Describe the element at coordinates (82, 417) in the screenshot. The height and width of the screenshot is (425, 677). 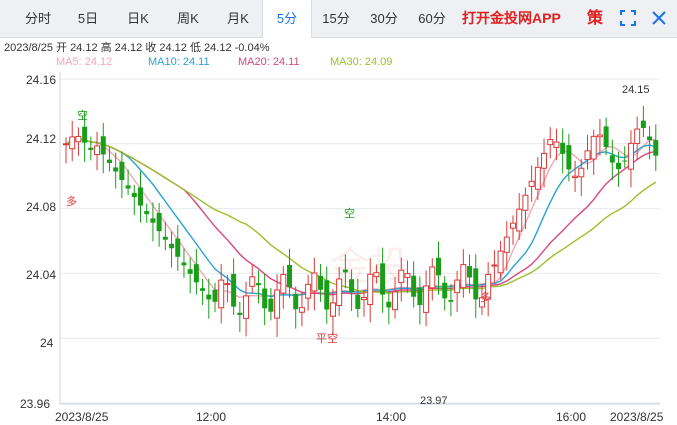
I see `x-label-start: 2023/8/25` at that location.